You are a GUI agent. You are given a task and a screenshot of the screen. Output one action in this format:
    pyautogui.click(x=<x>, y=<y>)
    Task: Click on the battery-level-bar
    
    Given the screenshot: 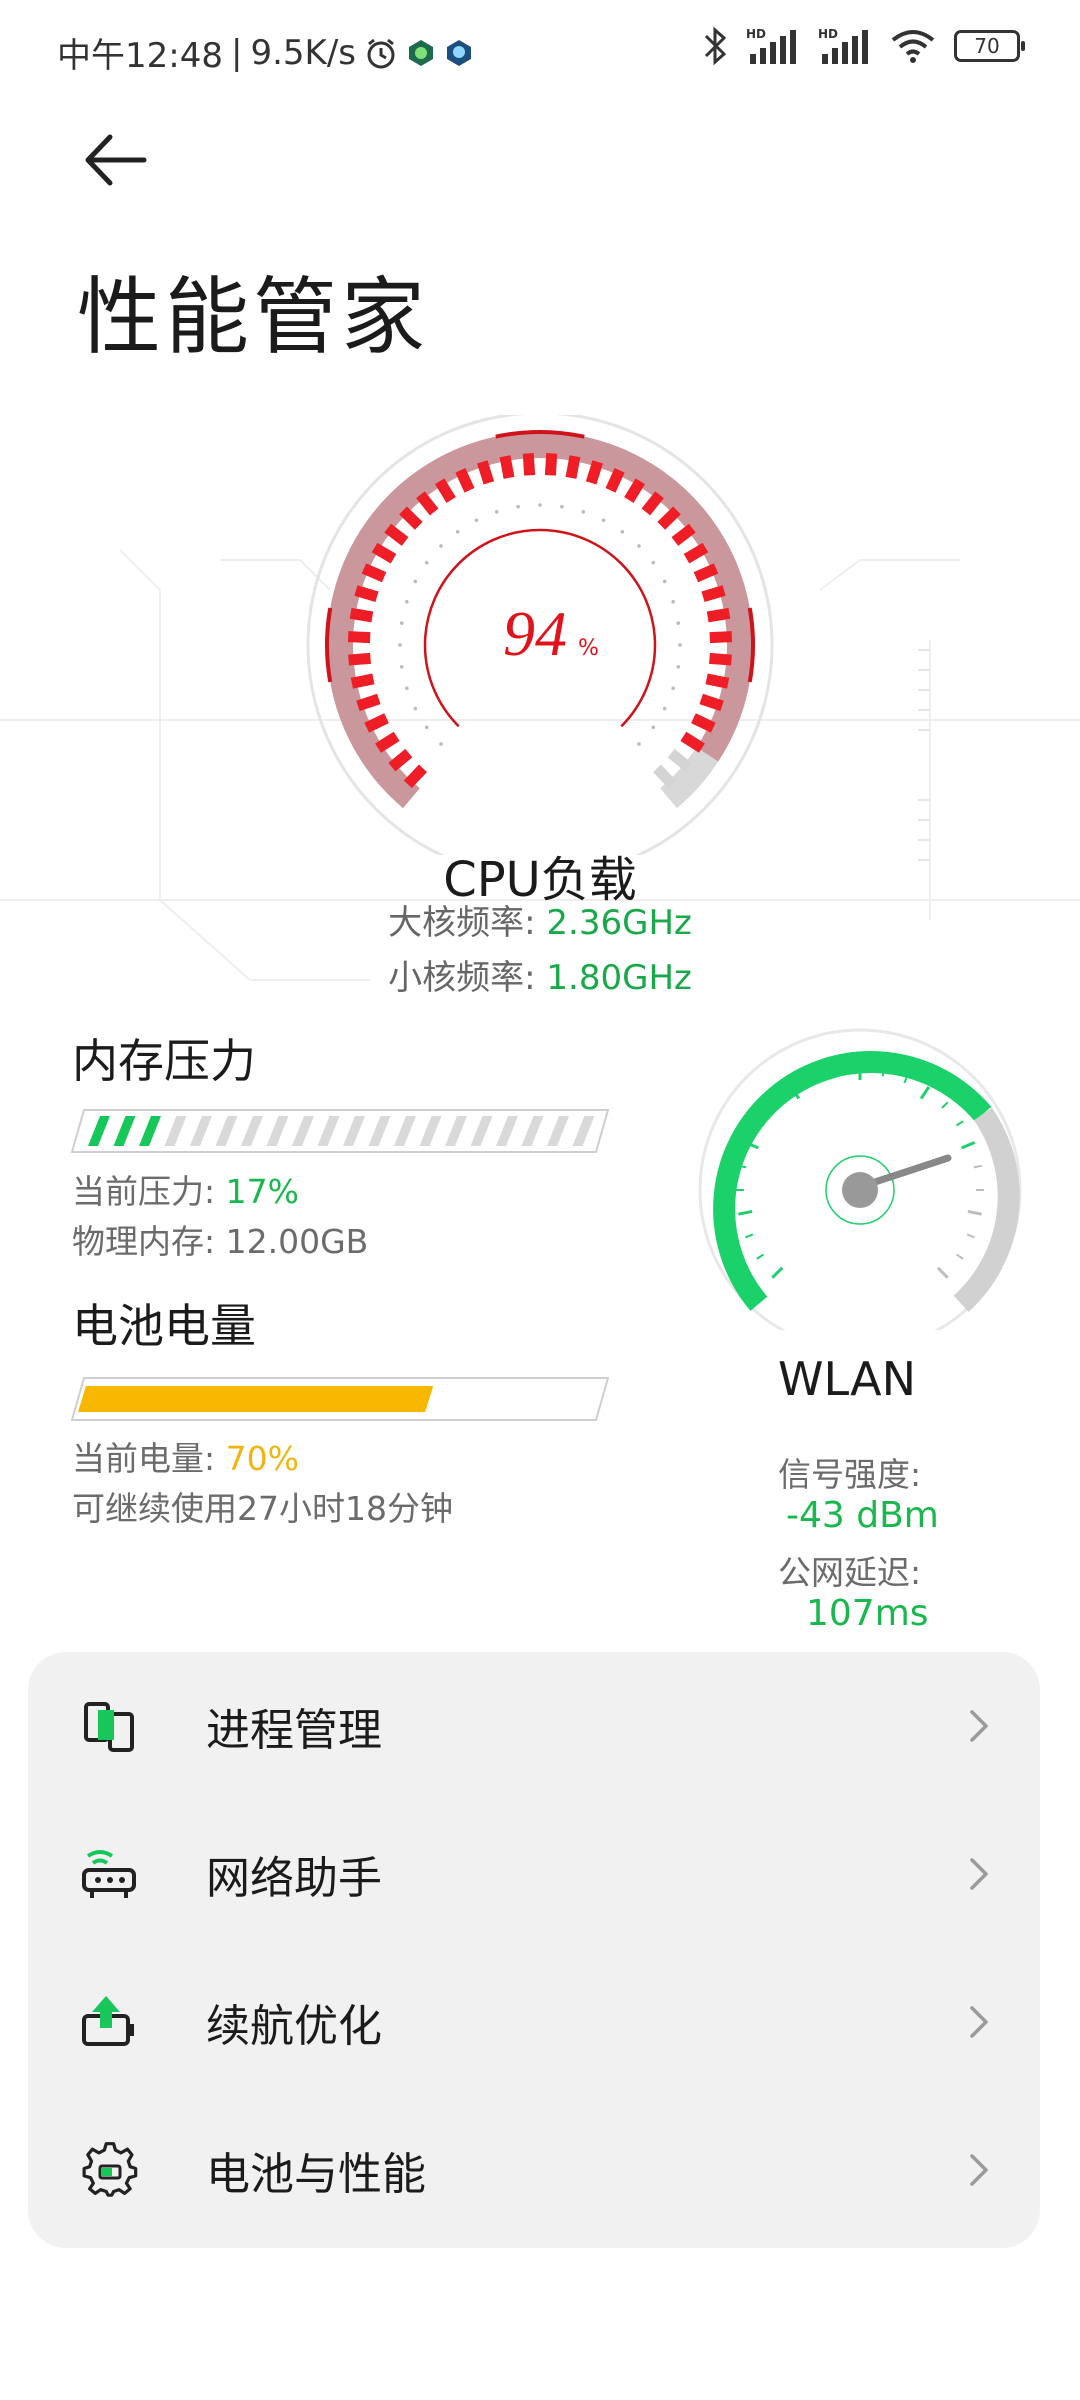 What is the action you would take?
    pyautogui.click(x=340, y=1399)
    